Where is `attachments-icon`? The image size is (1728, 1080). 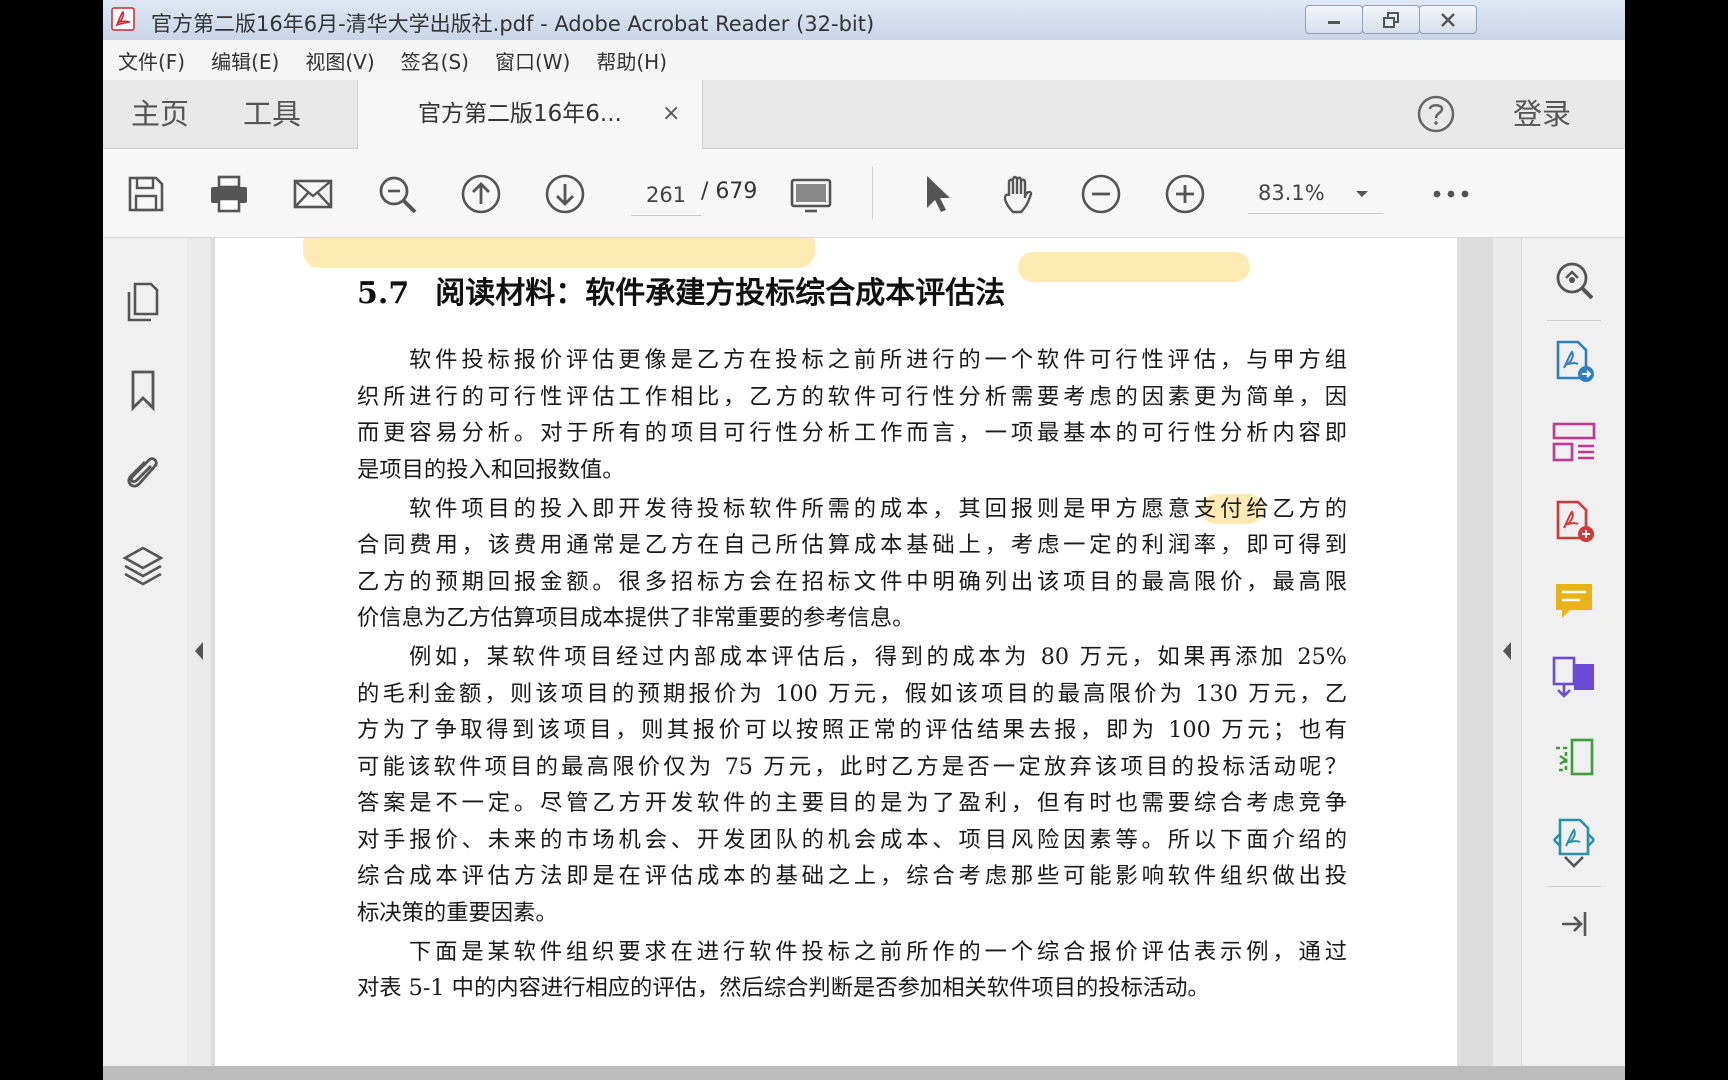 attachments-icon is located at coordinates (143, 474).